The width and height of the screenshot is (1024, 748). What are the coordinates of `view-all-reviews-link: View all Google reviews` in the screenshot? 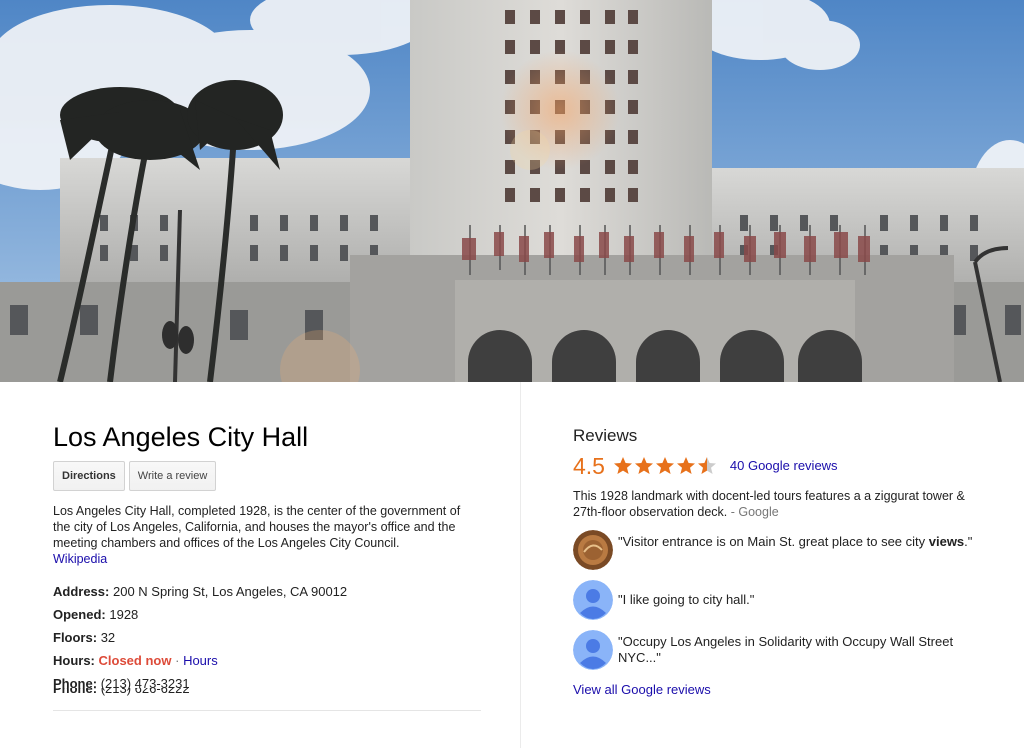 It's located at (642, 689).